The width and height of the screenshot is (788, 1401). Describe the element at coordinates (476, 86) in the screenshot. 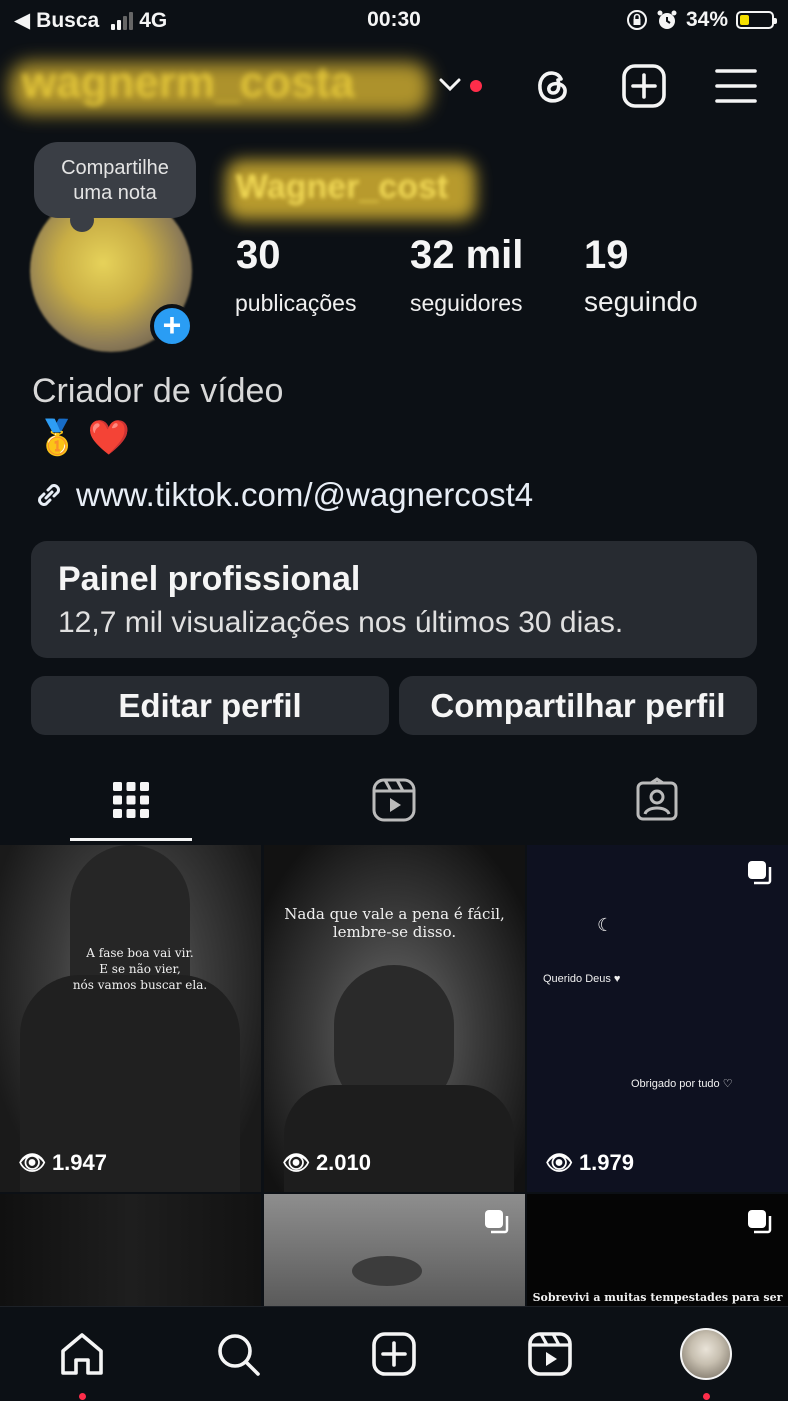

I see `notification-dot` at that location.